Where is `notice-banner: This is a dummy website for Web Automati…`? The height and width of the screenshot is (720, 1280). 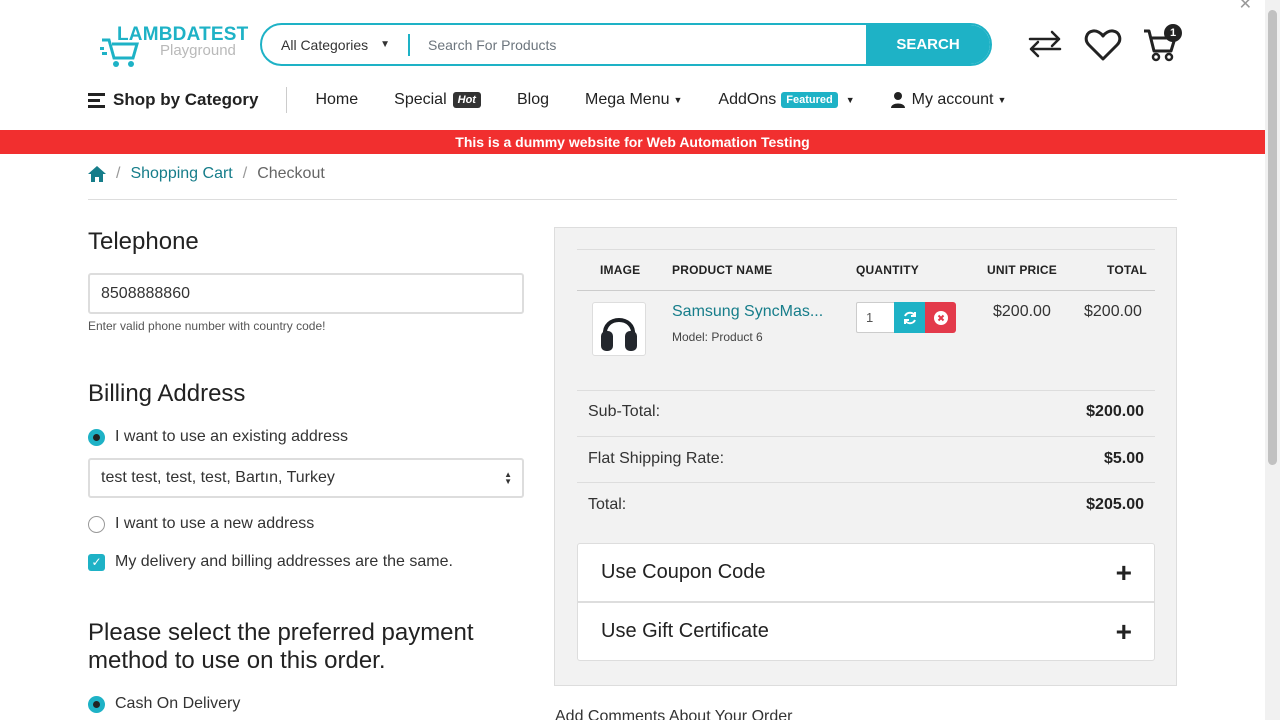 notice-banner: This is a dummy website for Web Automati… is located at coordinates (632, 142).